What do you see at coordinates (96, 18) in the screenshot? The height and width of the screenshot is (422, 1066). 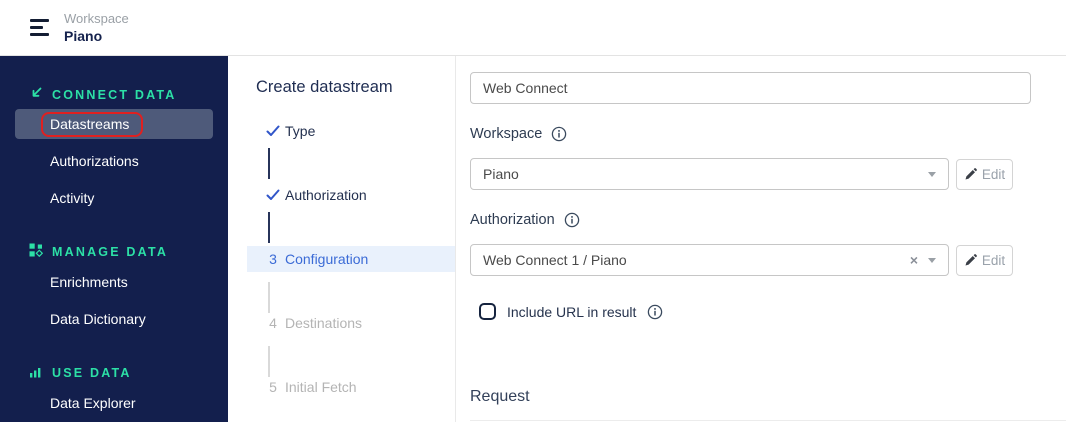 I see `workspace-label: Workspace` at bounding box center [96, 18].